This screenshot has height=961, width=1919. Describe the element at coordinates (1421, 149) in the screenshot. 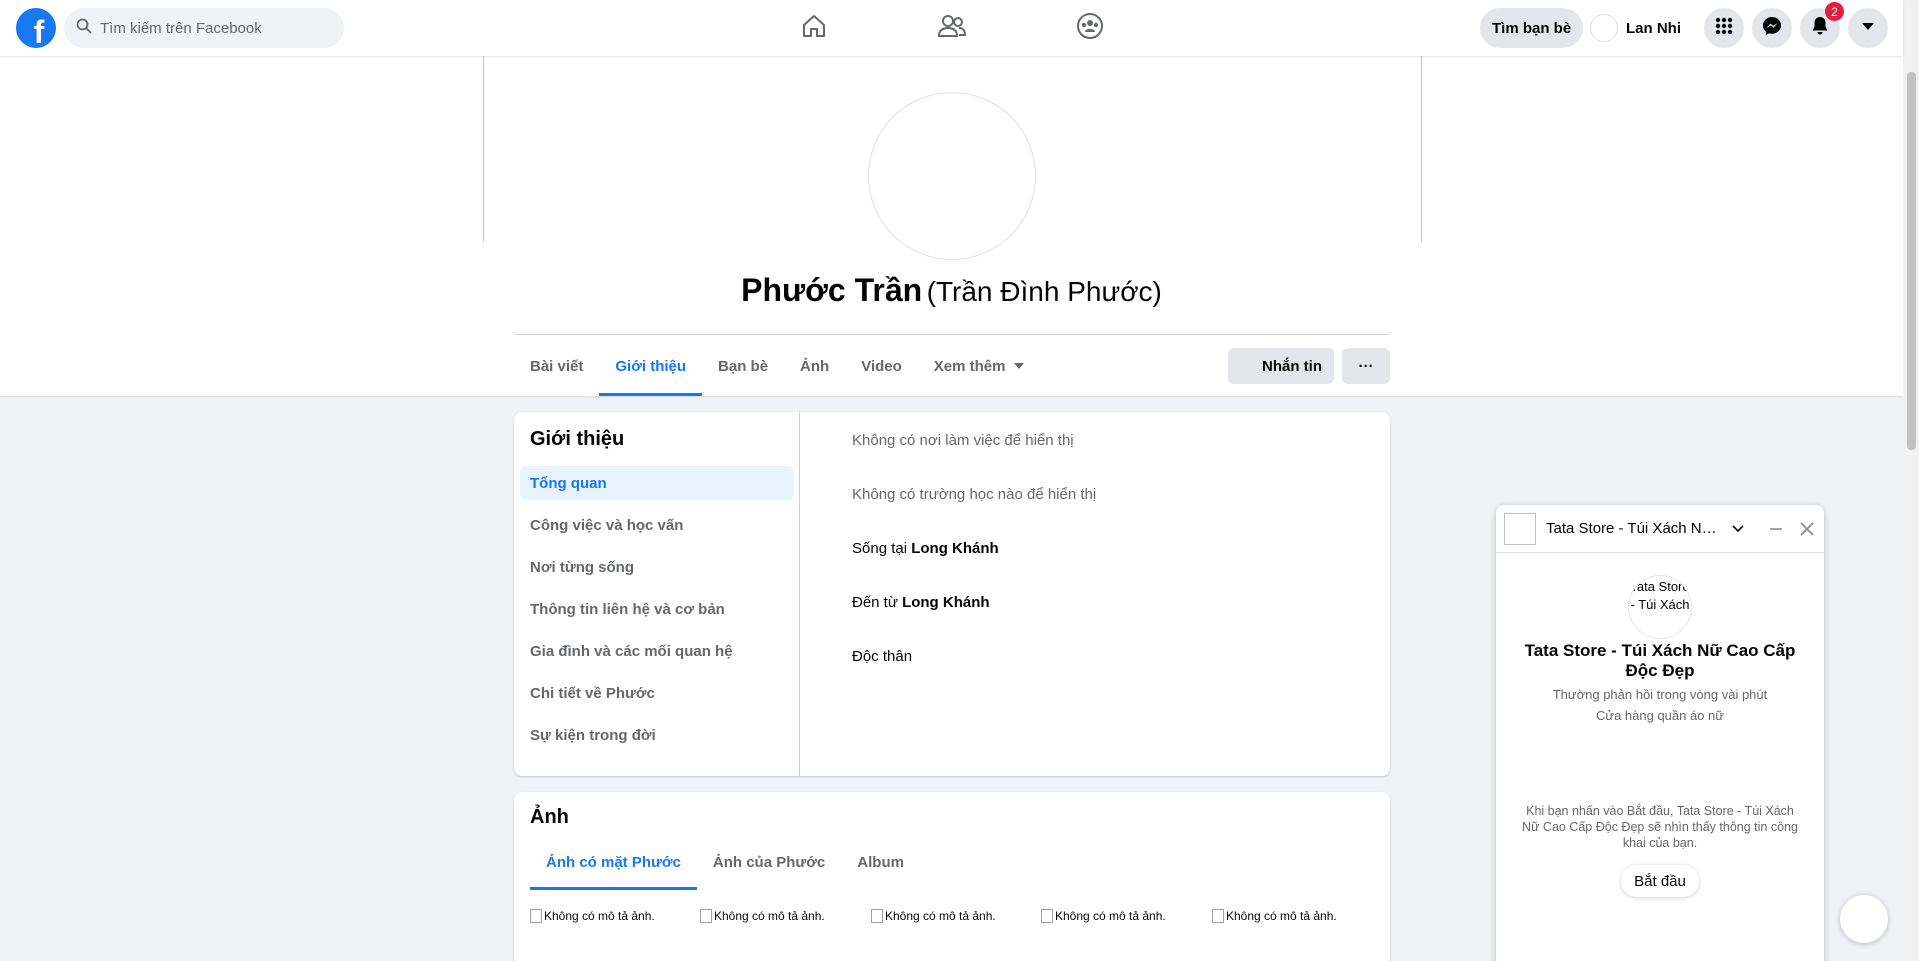

I see `cover-border-right` at that location.